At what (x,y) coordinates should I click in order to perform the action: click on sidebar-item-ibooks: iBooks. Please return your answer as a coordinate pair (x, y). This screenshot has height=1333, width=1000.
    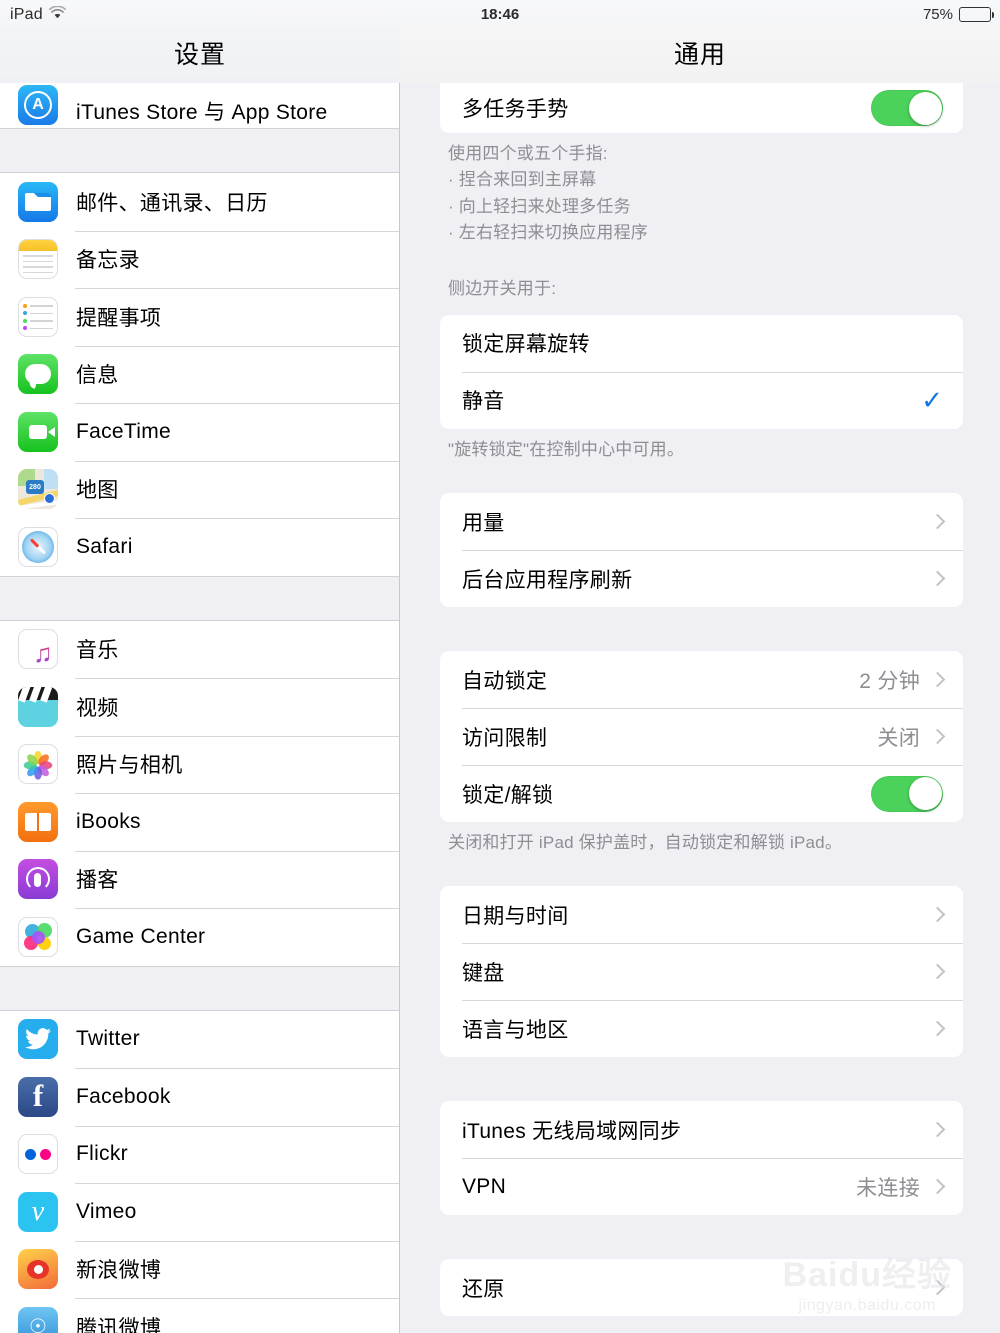
    Looking at the image, I should click on (199, 822).